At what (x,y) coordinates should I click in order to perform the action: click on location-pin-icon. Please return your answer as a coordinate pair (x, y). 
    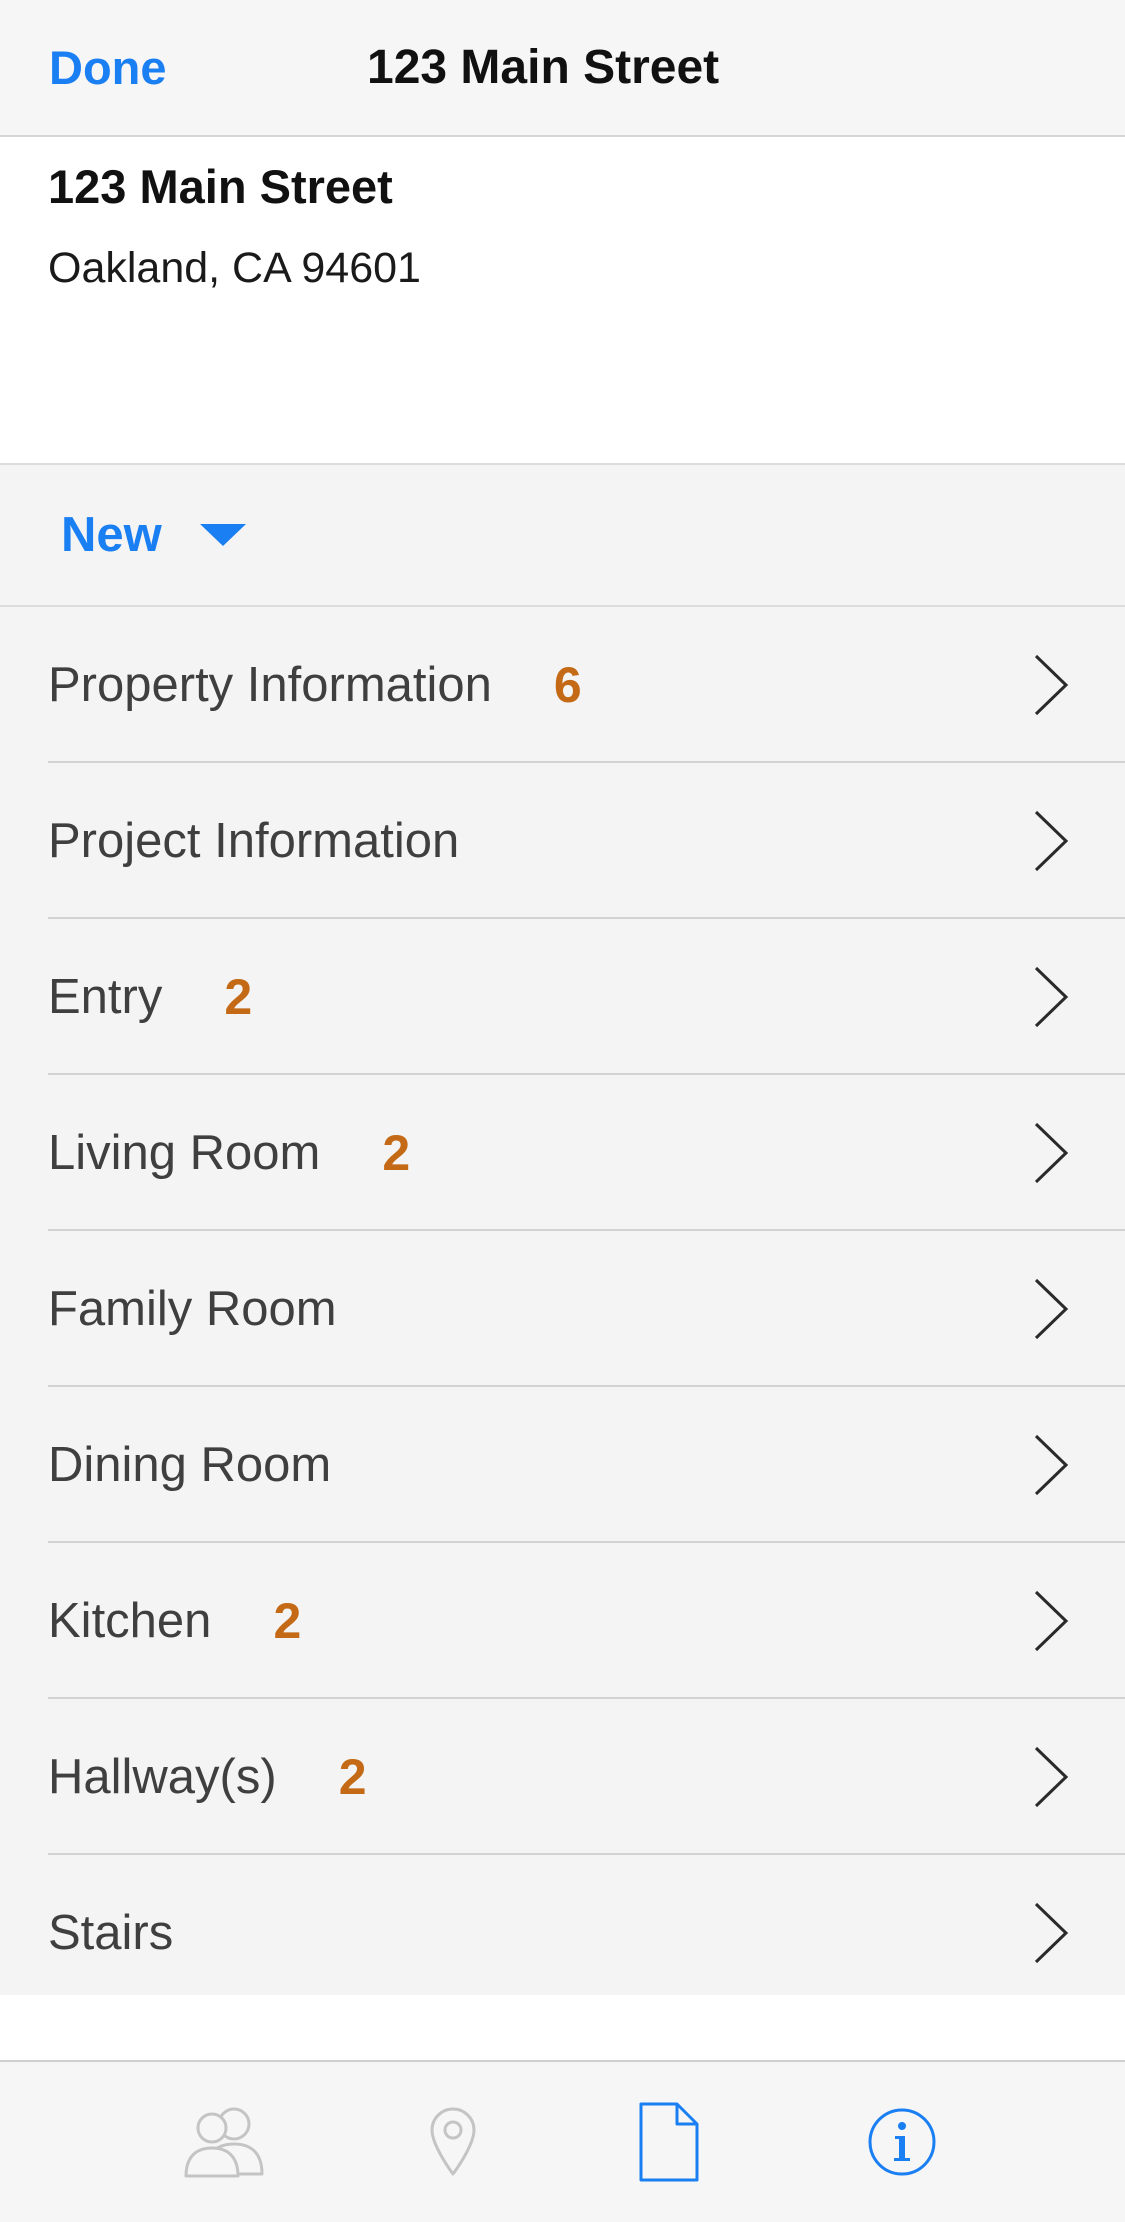
    Looking at the image, I should click on (453, 2141).